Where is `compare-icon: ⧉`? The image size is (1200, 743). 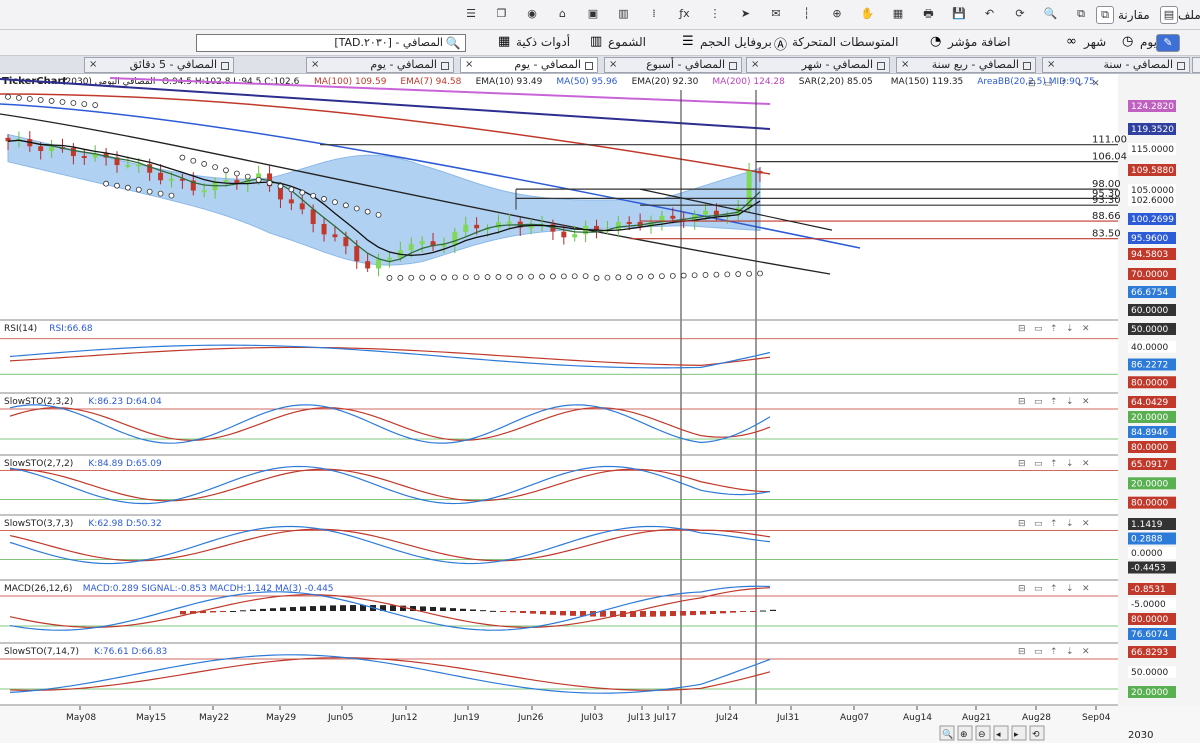 compare-icon: ⧉ is located at coordinates (1105, 15).